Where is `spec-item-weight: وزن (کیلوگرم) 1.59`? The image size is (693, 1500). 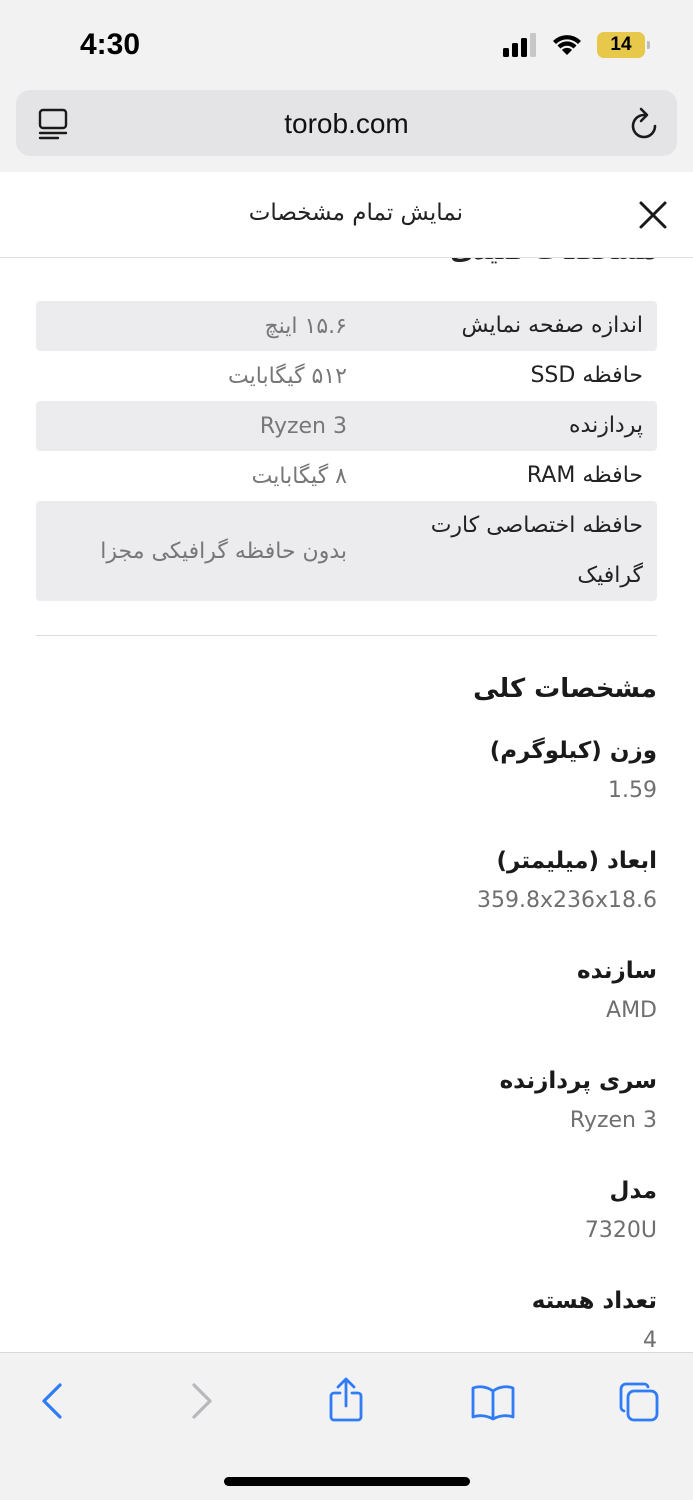
spec-item-weight: وزن (کیلوگرم) 1.59 is located at coordinates (346, 770).